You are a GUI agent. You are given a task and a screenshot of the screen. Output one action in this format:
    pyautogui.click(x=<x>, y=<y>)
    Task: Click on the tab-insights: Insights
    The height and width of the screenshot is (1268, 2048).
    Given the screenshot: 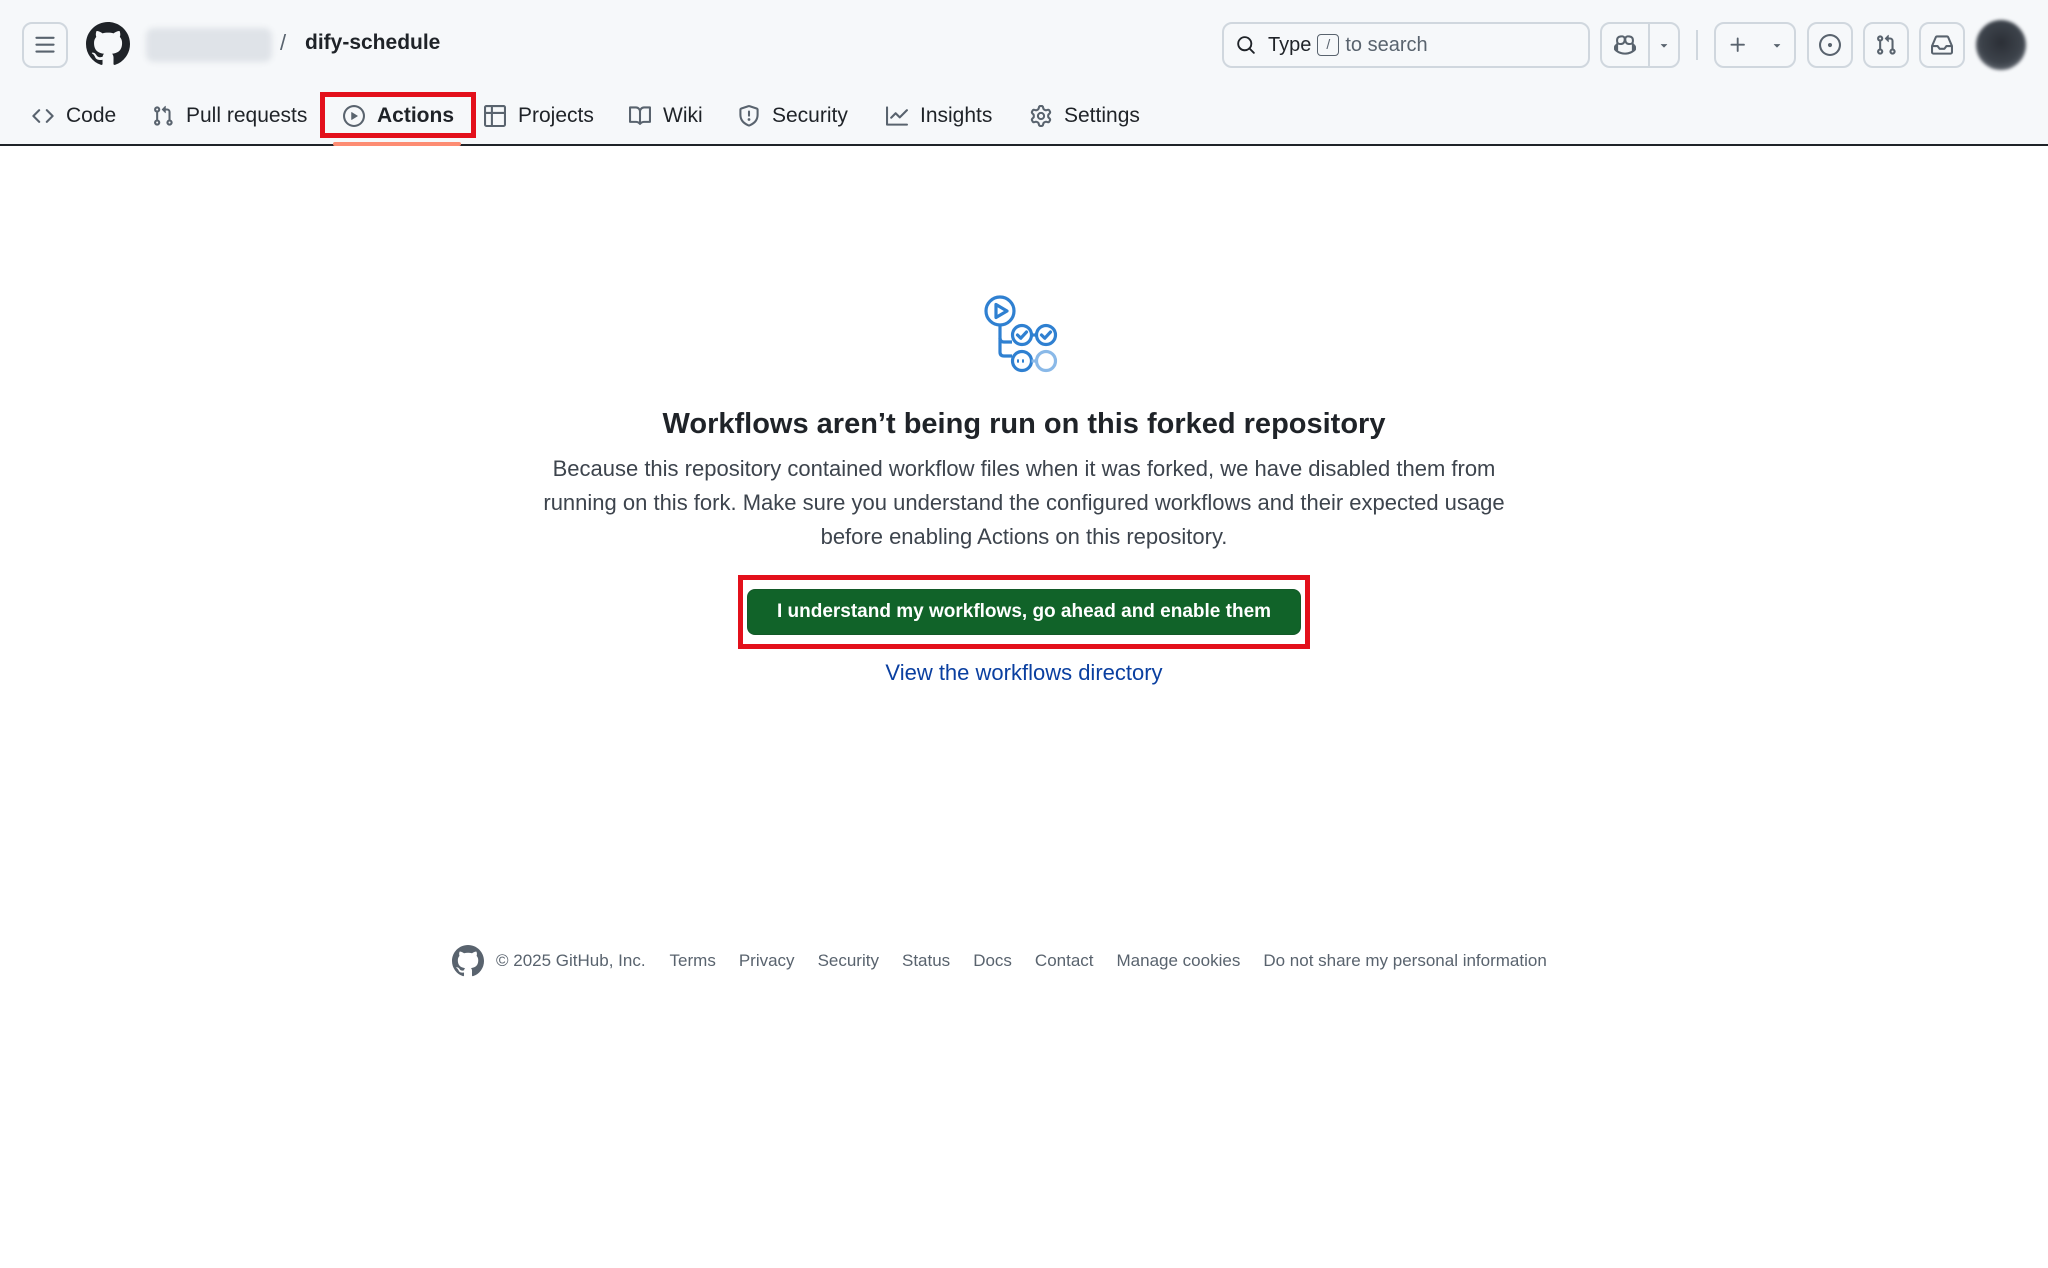 What is the action you would take?
    pyautogui.click(x=939, y=116)
    